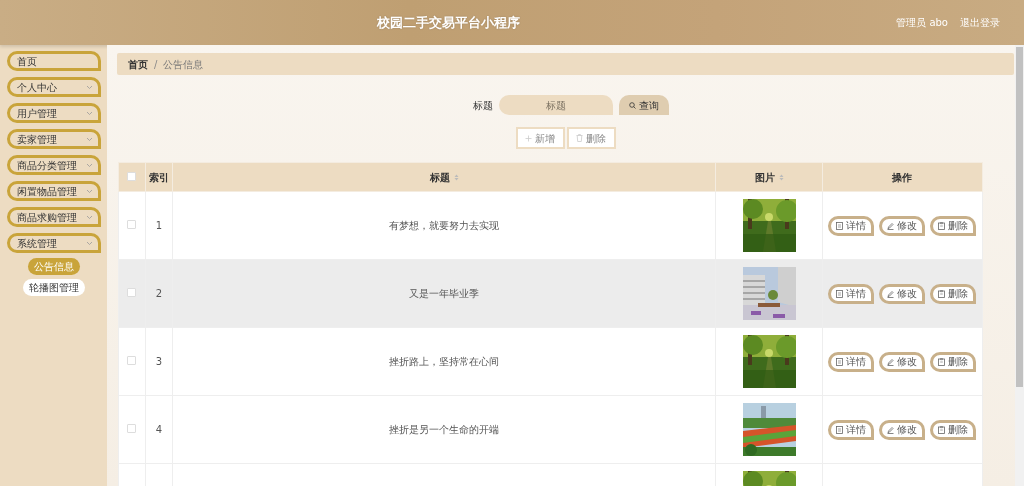 Image resolution: width=1024 pixels, height=486 pixels. I want to click on index-cell: 3, so click(159, 361).